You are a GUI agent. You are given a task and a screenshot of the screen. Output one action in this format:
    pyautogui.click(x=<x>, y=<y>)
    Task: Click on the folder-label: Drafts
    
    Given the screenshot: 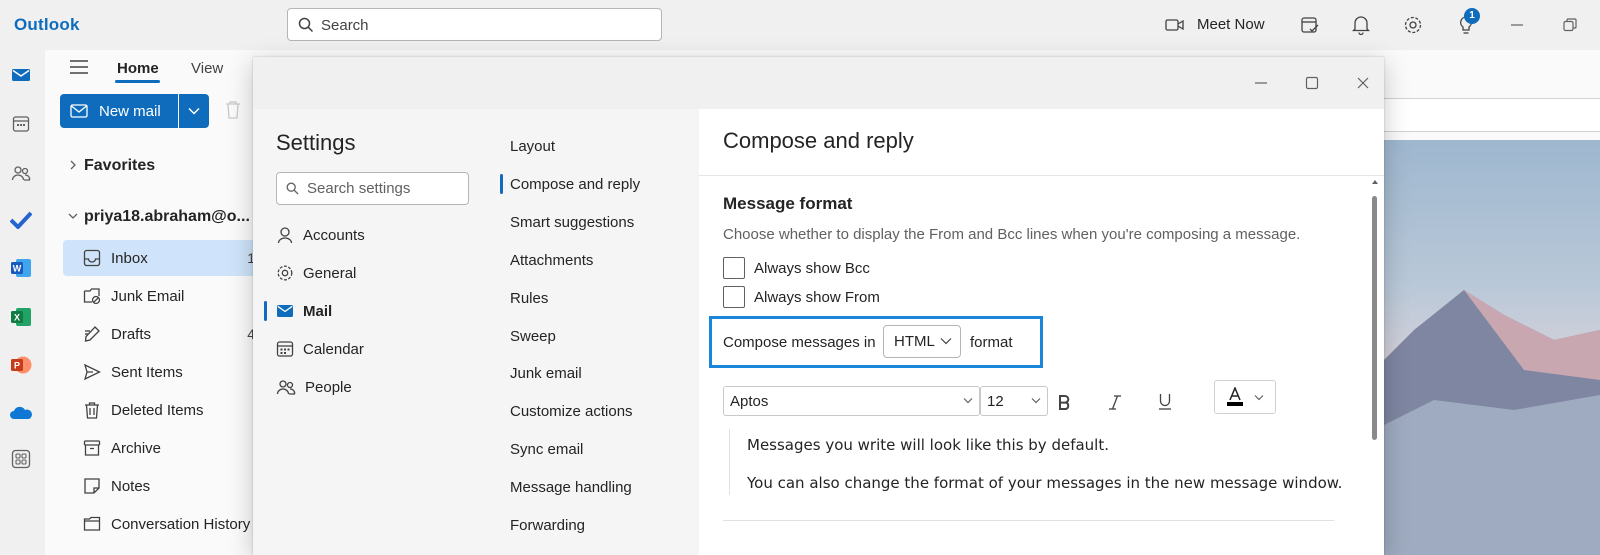 What is the action you would take?
    pyautogui.click(x=131, y=334)
    